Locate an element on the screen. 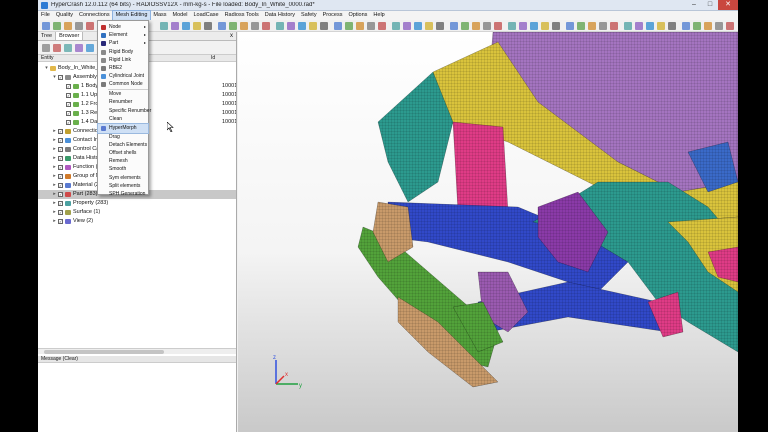 Image resolution: width=768 pixels, height=432 pixels. mesh-menu-item-rigid-link: Rigid Link is located at coordinates (123, 60).